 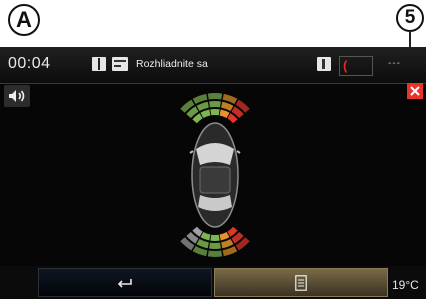 I want to click on menu-list-icon, so click(x=301, y=282).